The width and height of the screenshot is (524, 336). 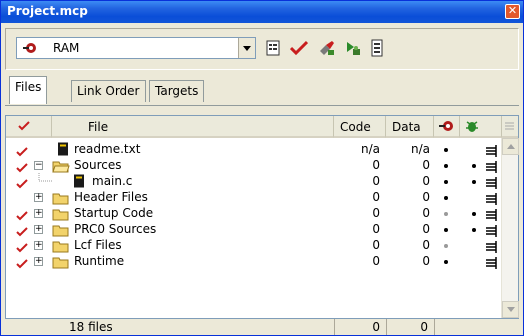 I want to click on tab-label: Files, so click(x=28, y=87).